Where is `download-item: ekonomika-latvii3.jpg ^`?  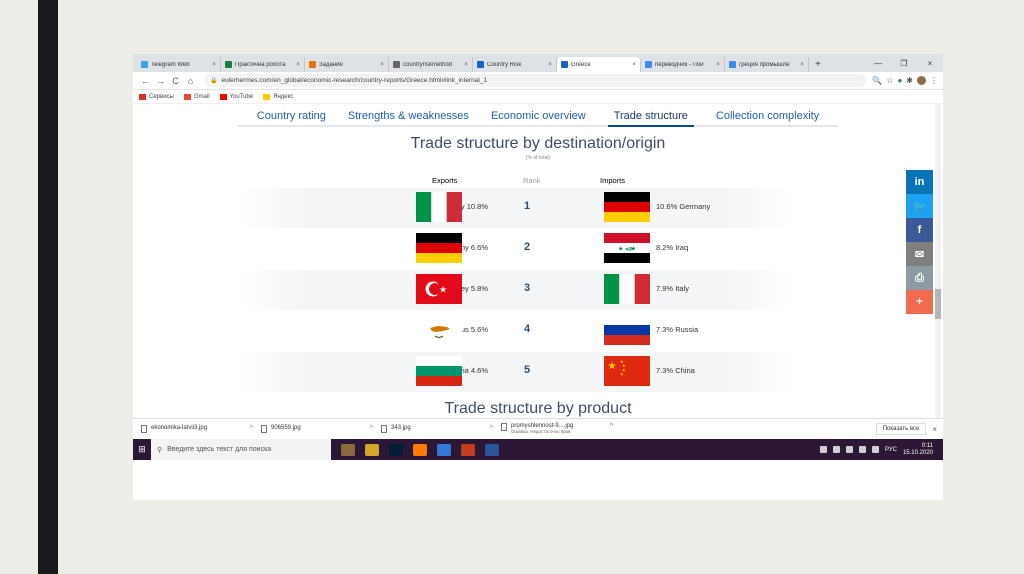
download-item: ekonomika-latvii3.jpg ^ is located at coordinates (201, 429).